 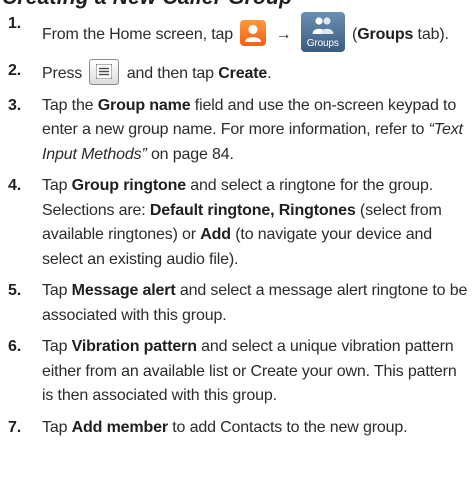 I want to click on step-bold-text: Add member, so click(x=119, y=427).